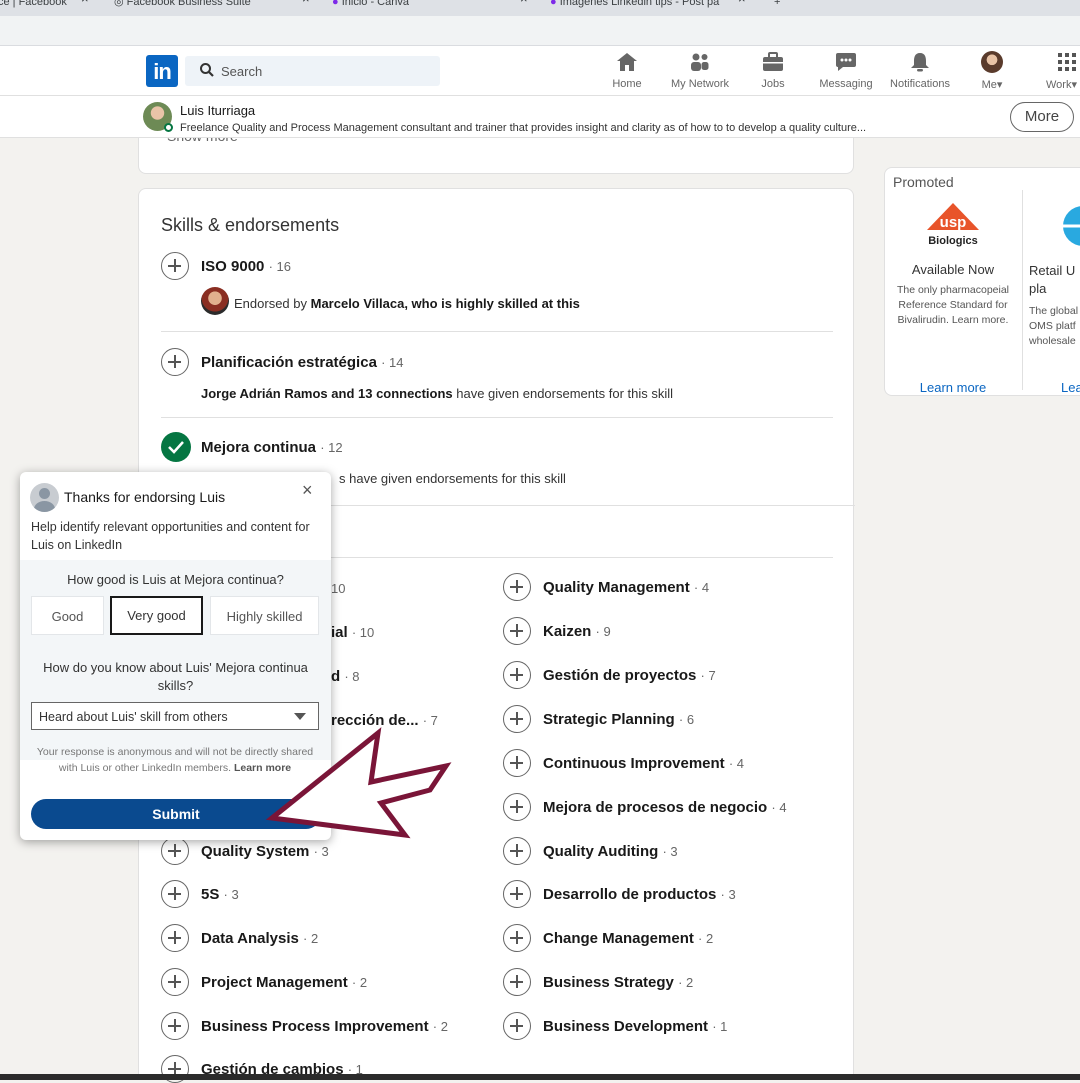  Describe the element at coordinates (327, 393) in the screenshot. I see `endorser-name: Jorge Adrián Ramos and 13 connections` at that location.